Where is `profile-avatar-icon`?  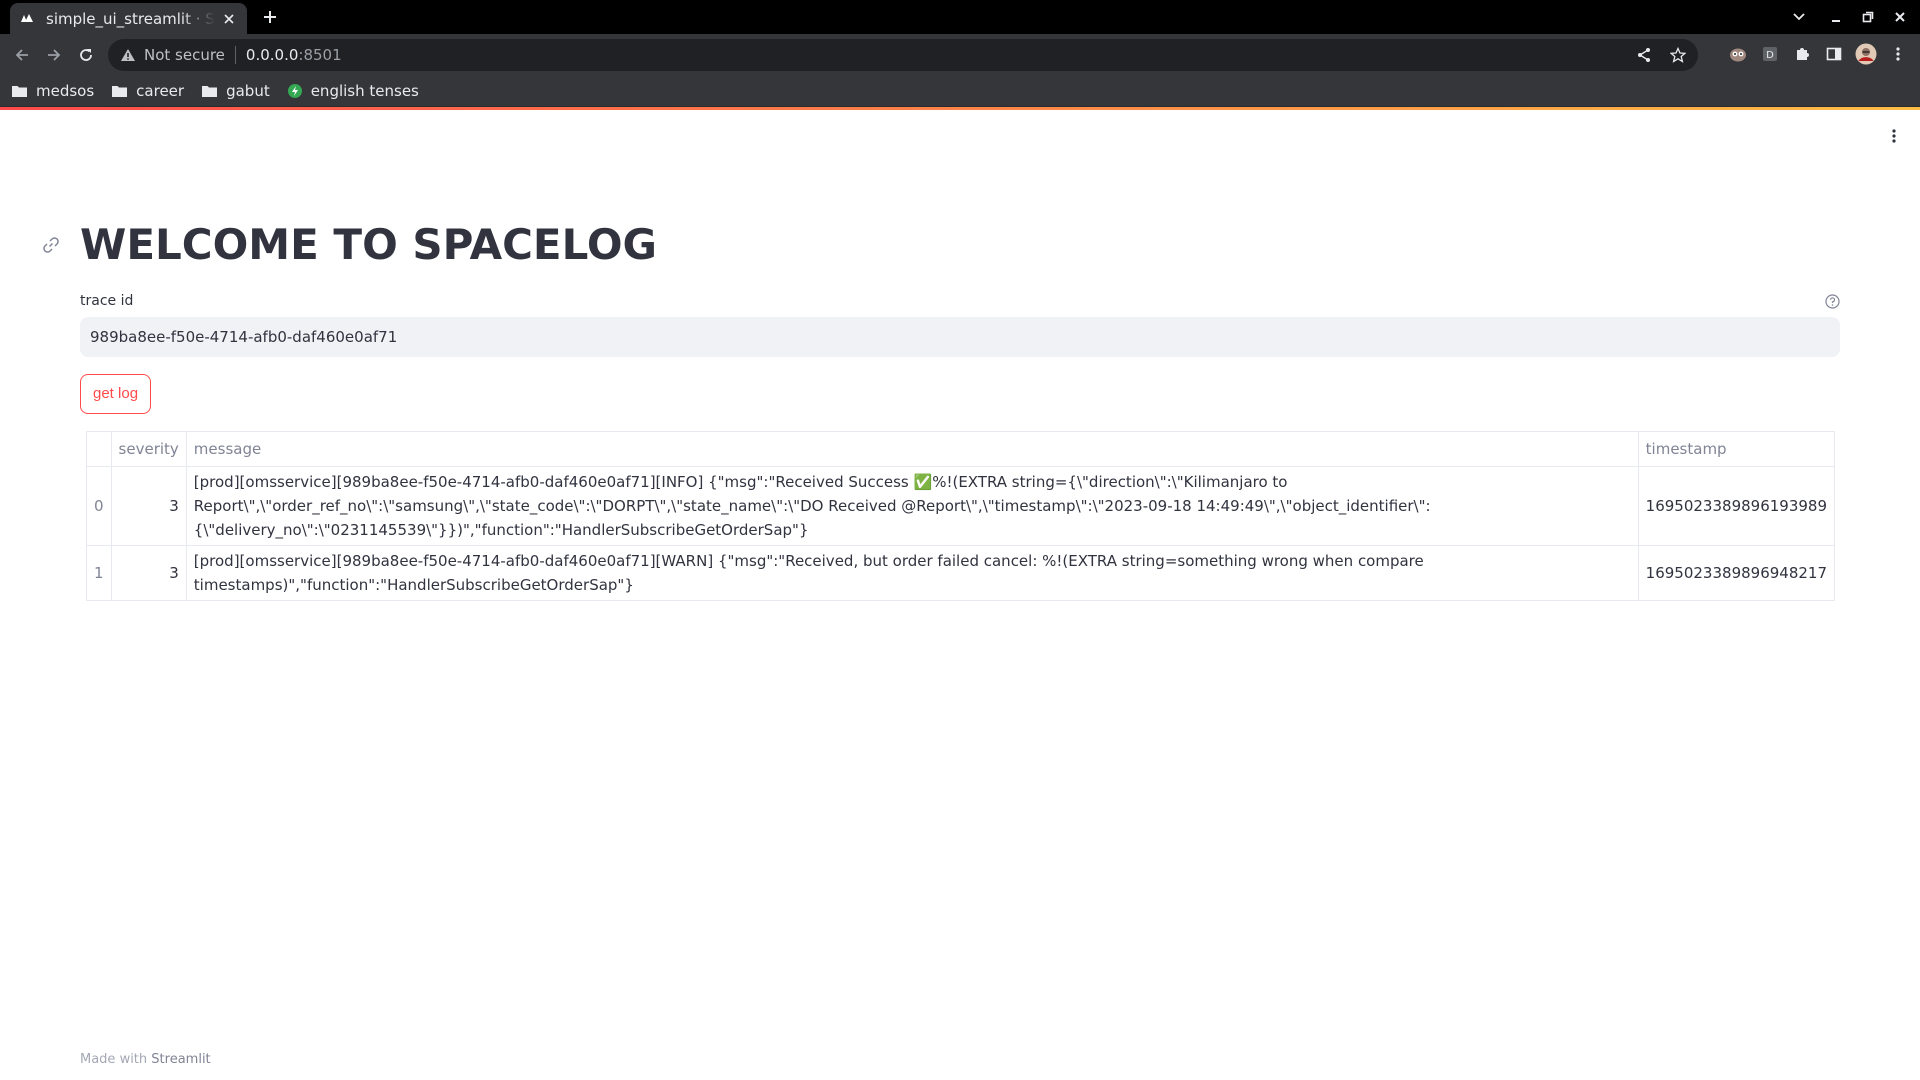
profile-avatar-icon is located at coordinates (1866, 54).